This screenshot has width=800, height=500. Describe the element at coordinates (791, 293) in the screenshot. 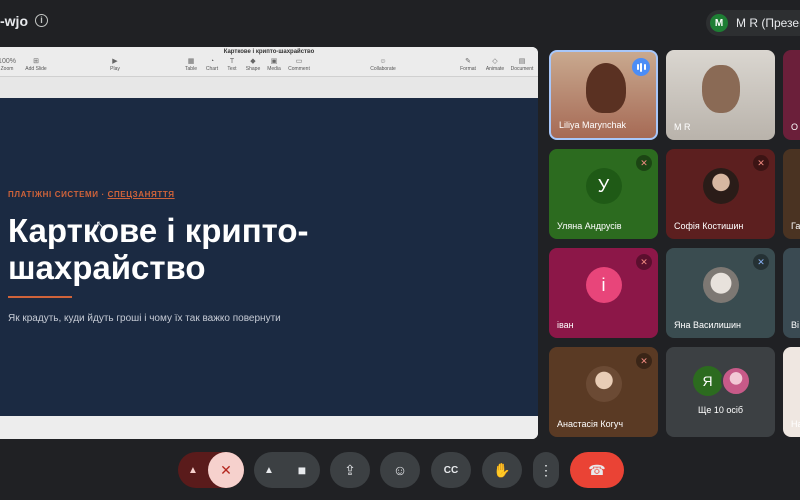

I see `participant-tile: Ві` at that location.